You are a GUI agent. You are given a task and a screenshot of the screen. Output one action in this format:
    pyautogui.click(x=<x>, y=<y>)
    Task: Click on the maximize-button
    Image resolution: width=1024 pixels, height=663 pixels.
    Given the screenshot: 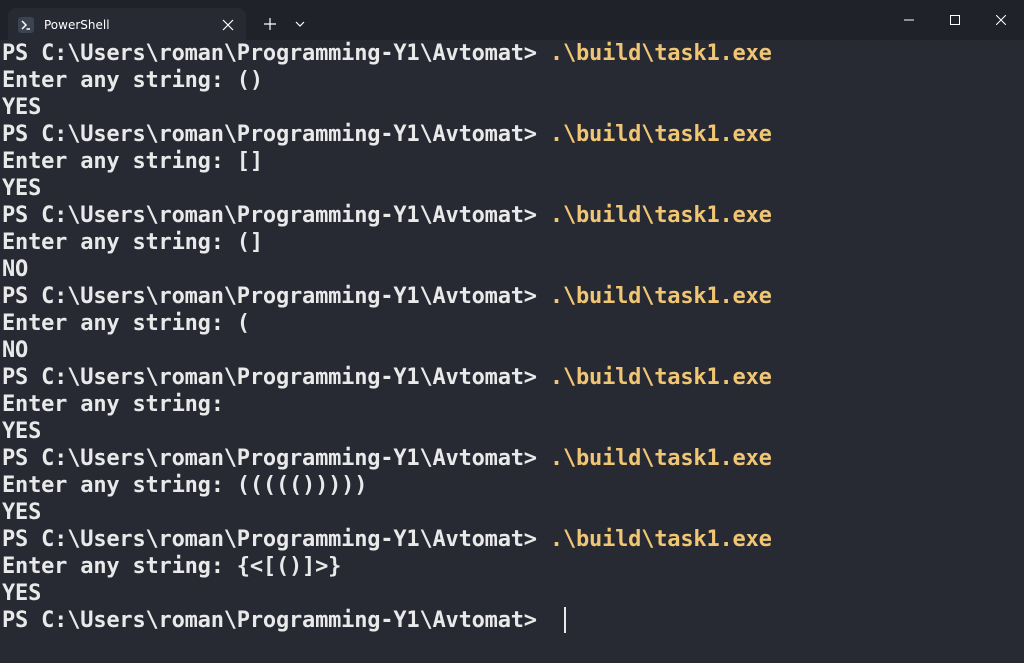 What is the action you would take?
    pyautogui.click(x=955, y=20)
    